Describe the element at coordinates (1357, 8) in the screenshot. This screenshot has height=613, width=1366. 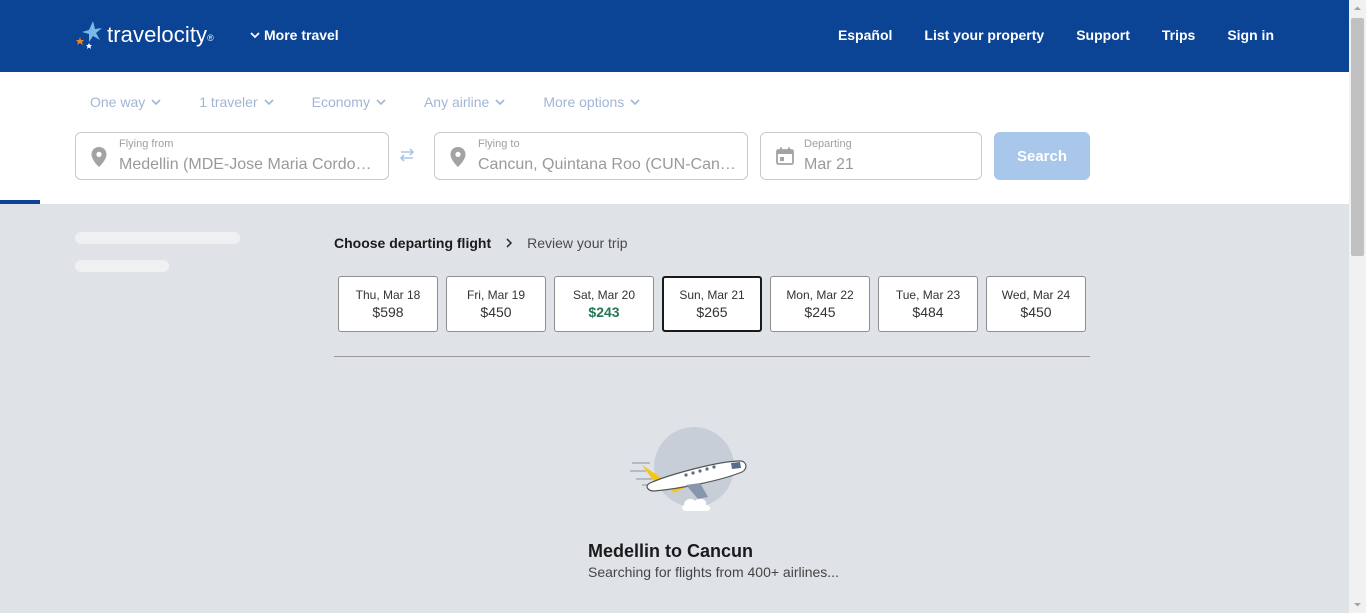
I see `scroll-up-arrow-icon` at that location.